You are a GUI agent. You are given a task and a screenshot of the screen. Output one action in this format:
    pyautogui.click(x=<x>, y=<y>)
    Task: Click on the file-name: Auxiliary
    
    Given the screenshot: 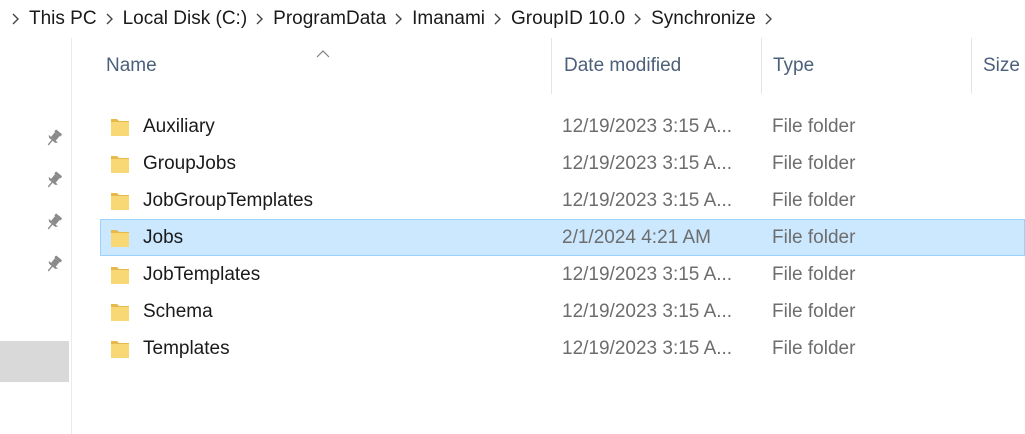 What is the action you would take?
    pyautogui.click(x=179, y=126)
    